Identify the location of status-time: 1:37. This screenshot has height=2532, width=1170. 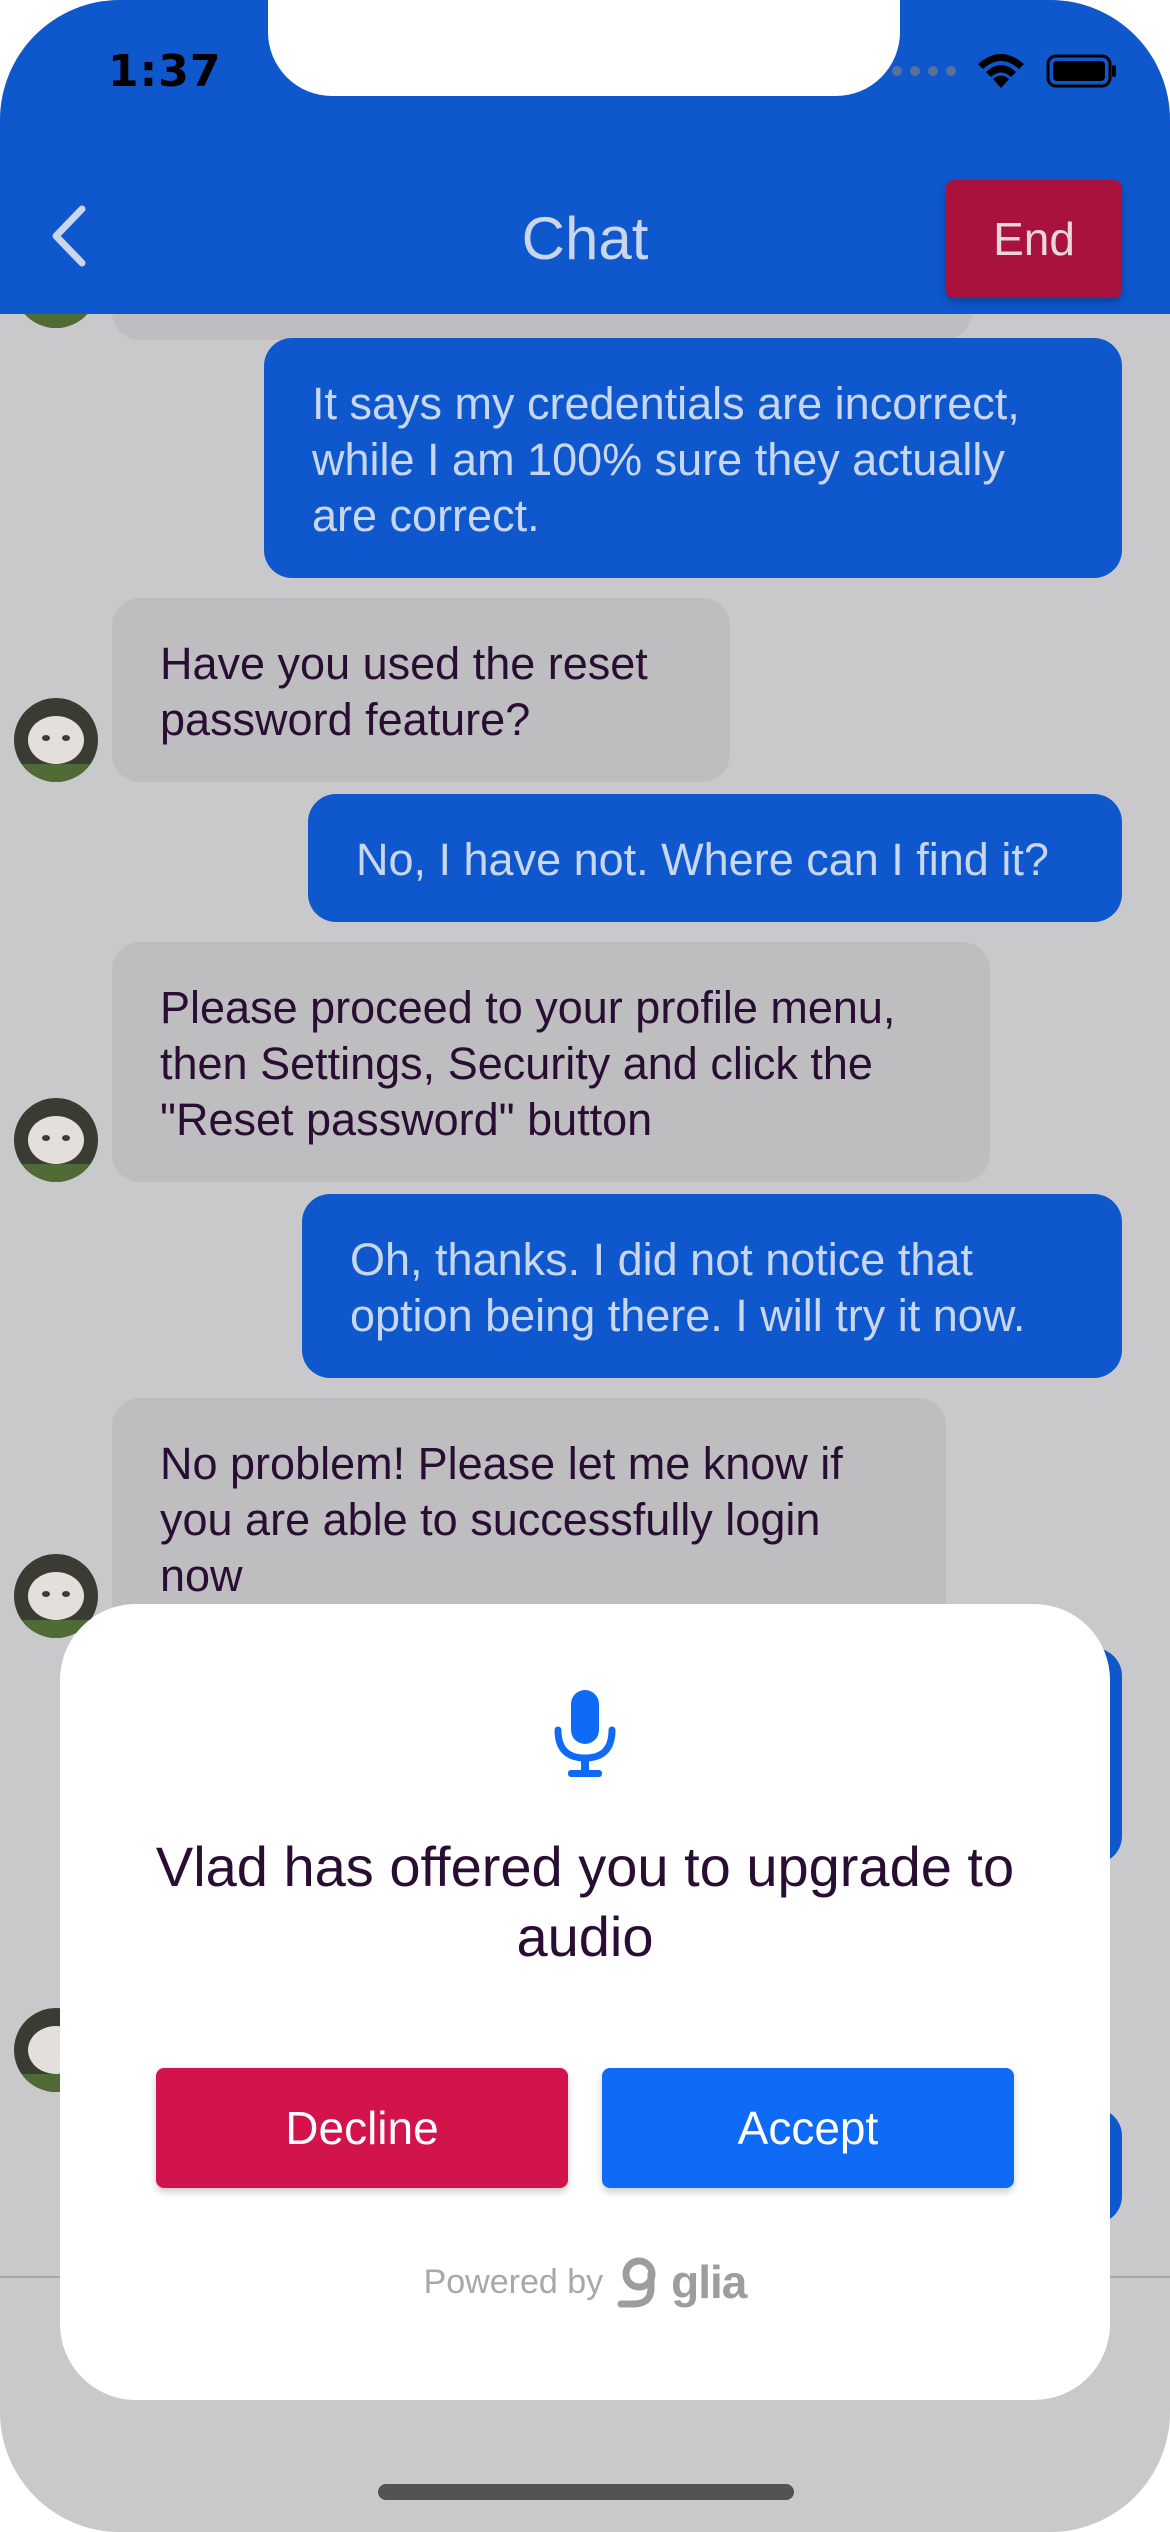
(165, 71).